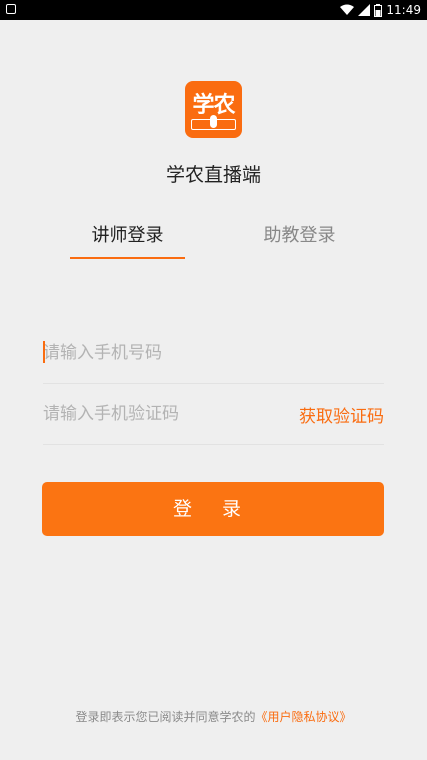 The image size is (427, 760). What do you see at coordinates (158, 414) in the screenshot?
I see `code-input` at bounding box center [158, 414].